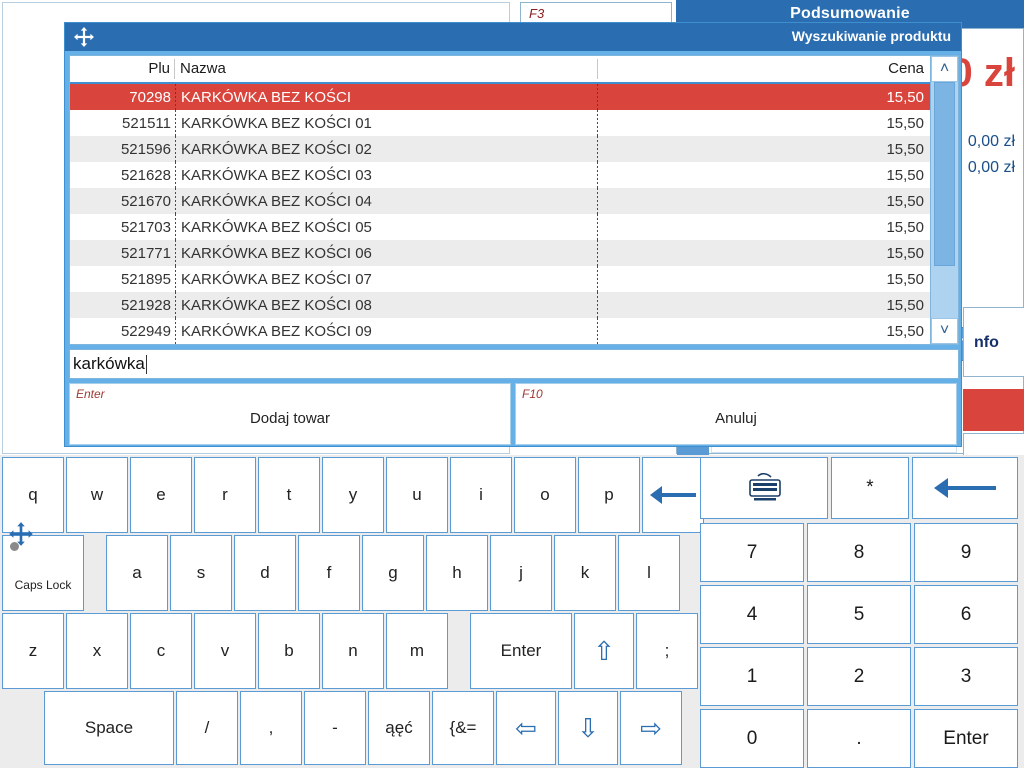  Describe the element at coordinates (417, 651) in the screenshot. I see `key-m: m` at that location.